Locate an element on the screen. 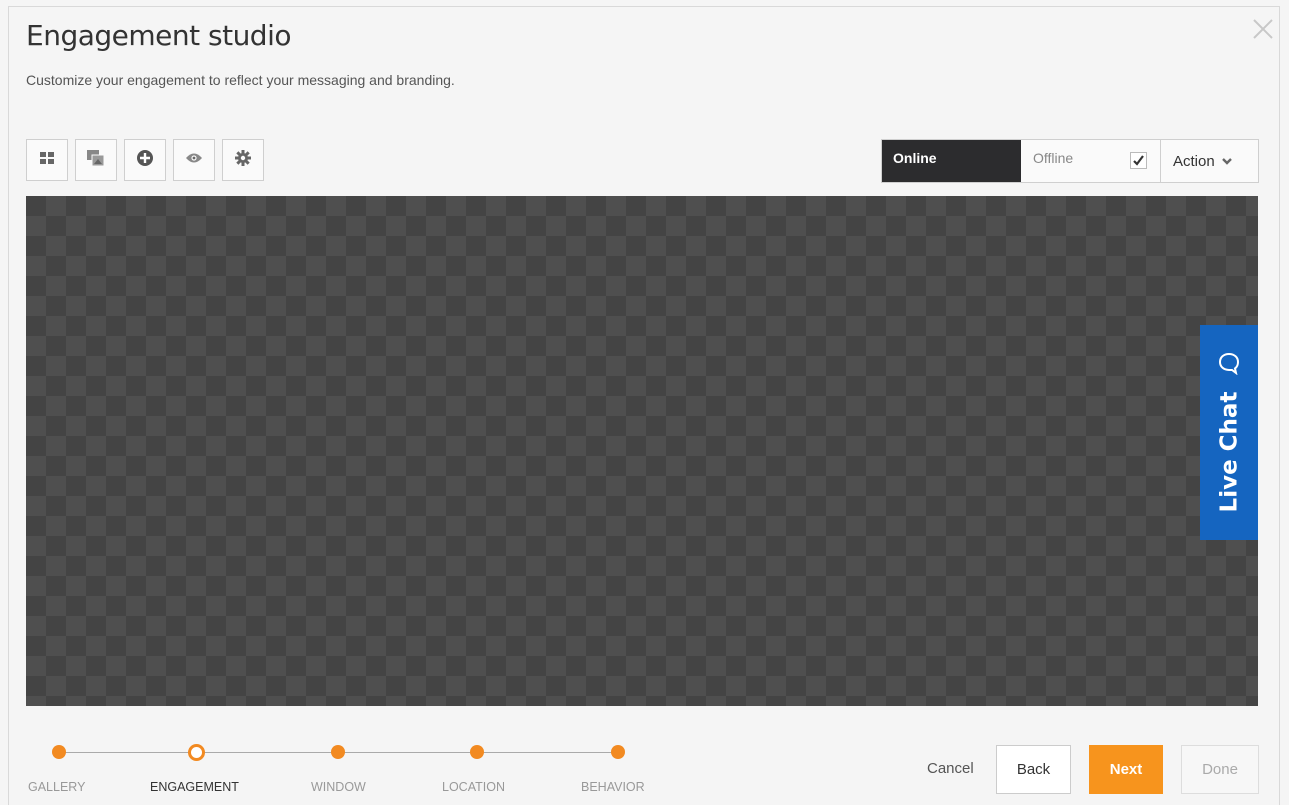 The width and height of the screenshot is (1289, 805). offline-checkbox is located at coordinates (1138, 160).